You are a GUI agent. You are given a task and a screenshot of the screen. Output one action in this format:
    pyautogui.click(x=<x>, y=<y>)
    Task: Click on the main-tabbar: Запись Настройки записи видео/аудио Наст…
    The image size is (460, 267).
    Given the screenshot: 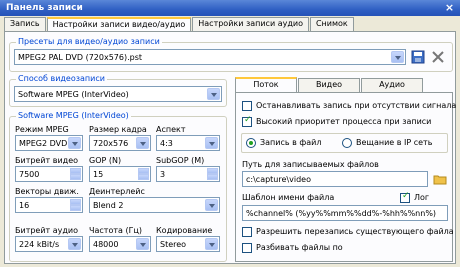 What is the action you would take?
    pyautogui.click(x=179, y=24)
    